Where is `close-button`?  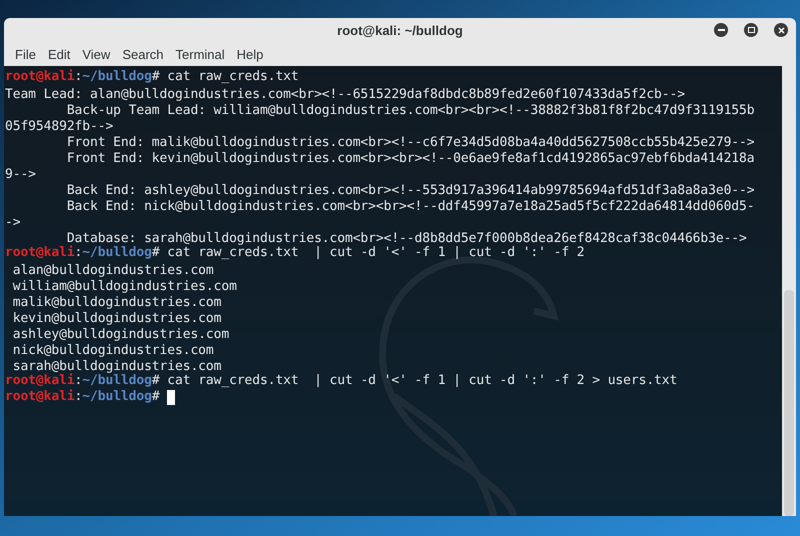 close-button is located at coordinates (781, 30).